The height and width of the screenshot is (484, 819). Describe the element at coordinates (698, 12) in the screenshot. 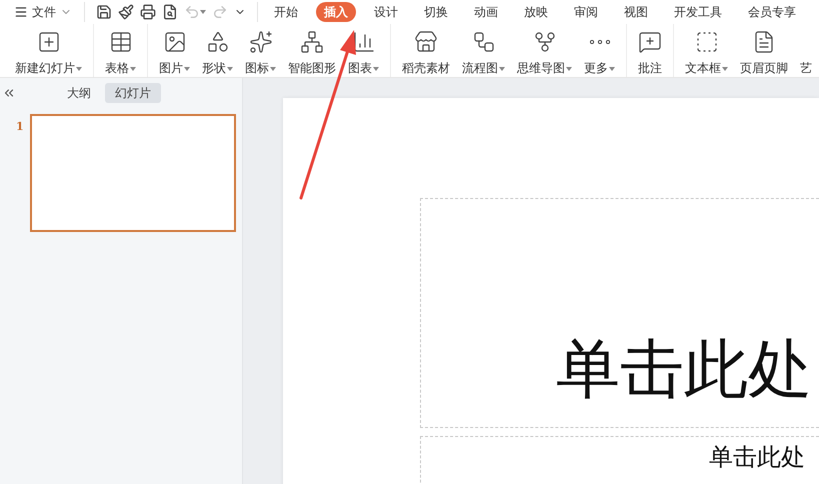

I see `ribbon-tab: 开发工具` at that location.